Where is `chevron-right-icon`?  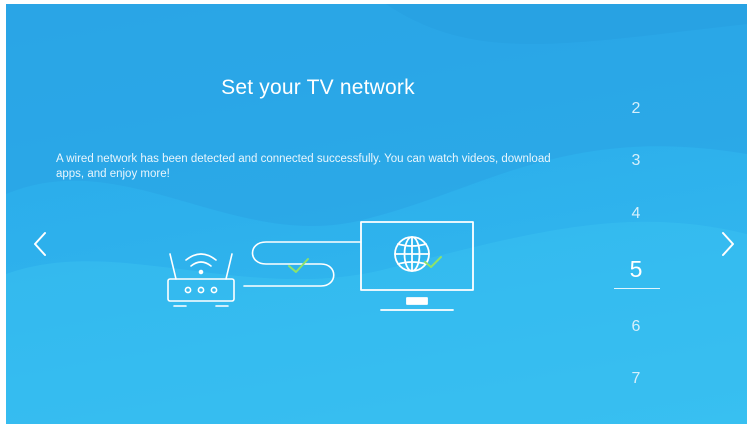
chevron-right-icon is located at coordinates (727, 244).